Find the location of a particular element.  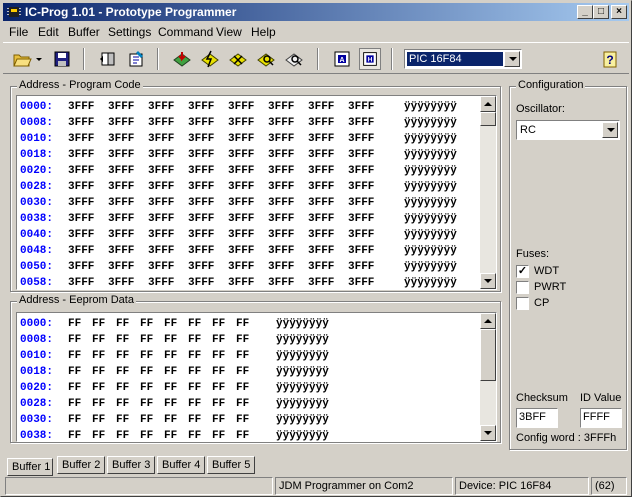

maximize-button: □ is located at coordinates (601, 12).